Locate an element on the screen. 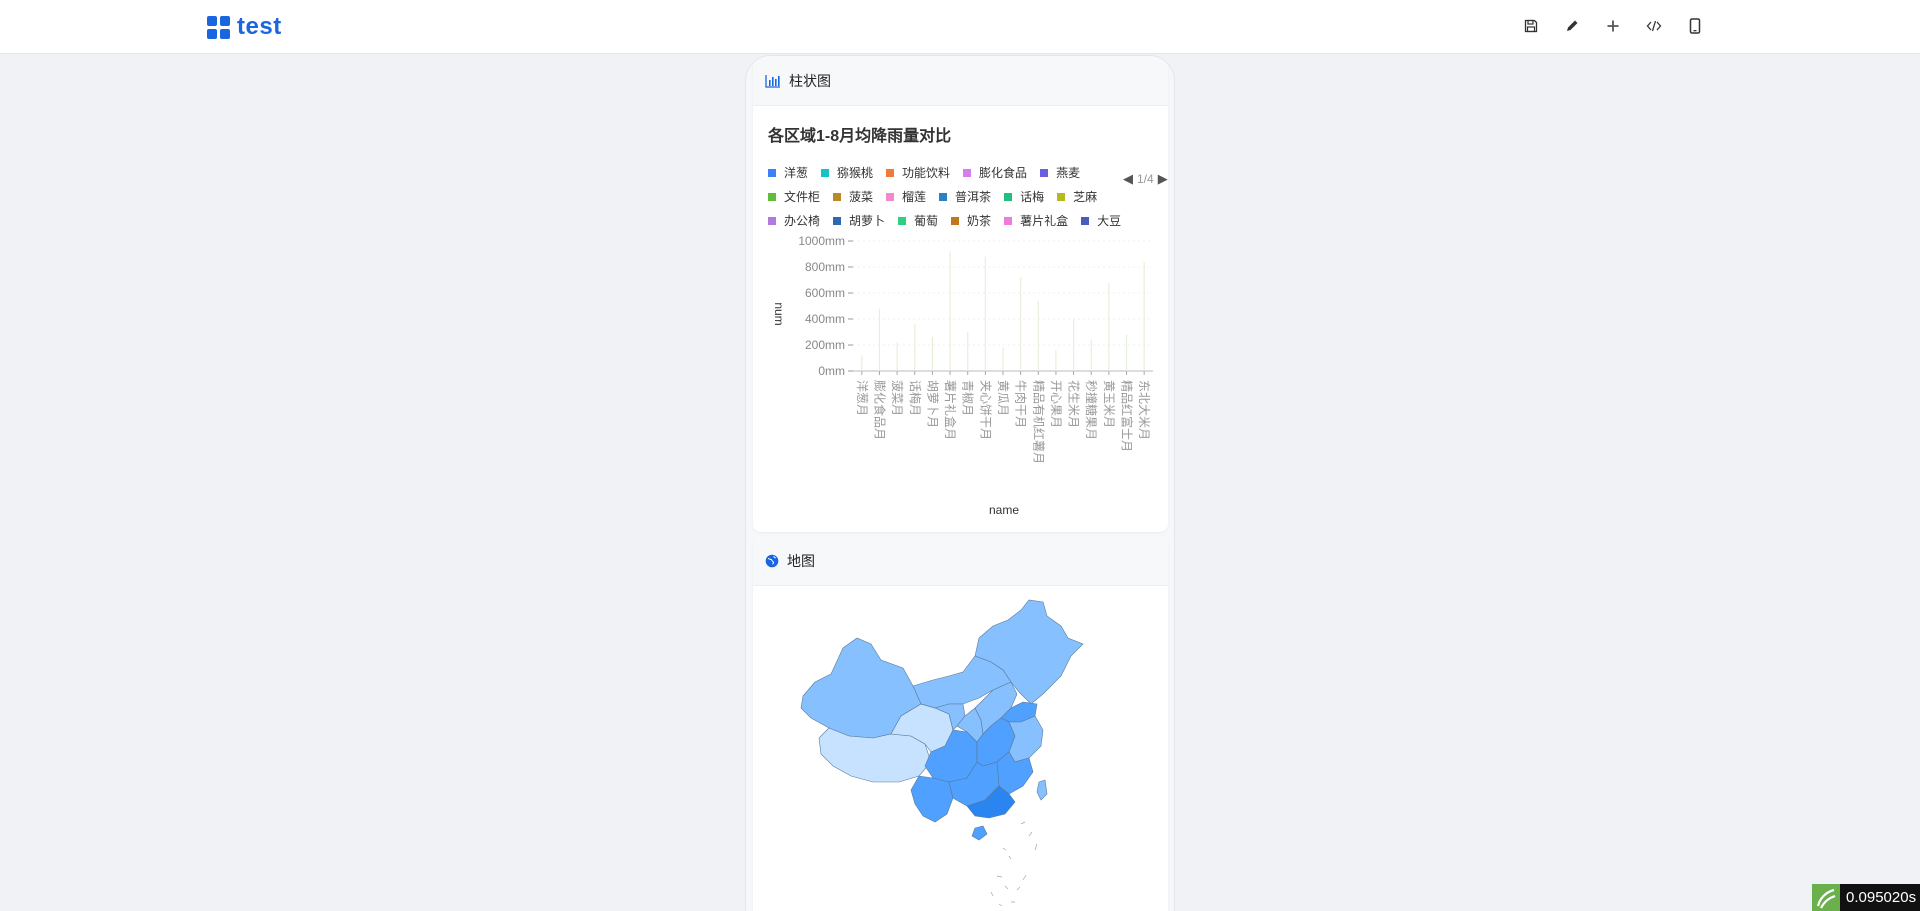  card-header: 地图 is located at coordinates (960, 561).